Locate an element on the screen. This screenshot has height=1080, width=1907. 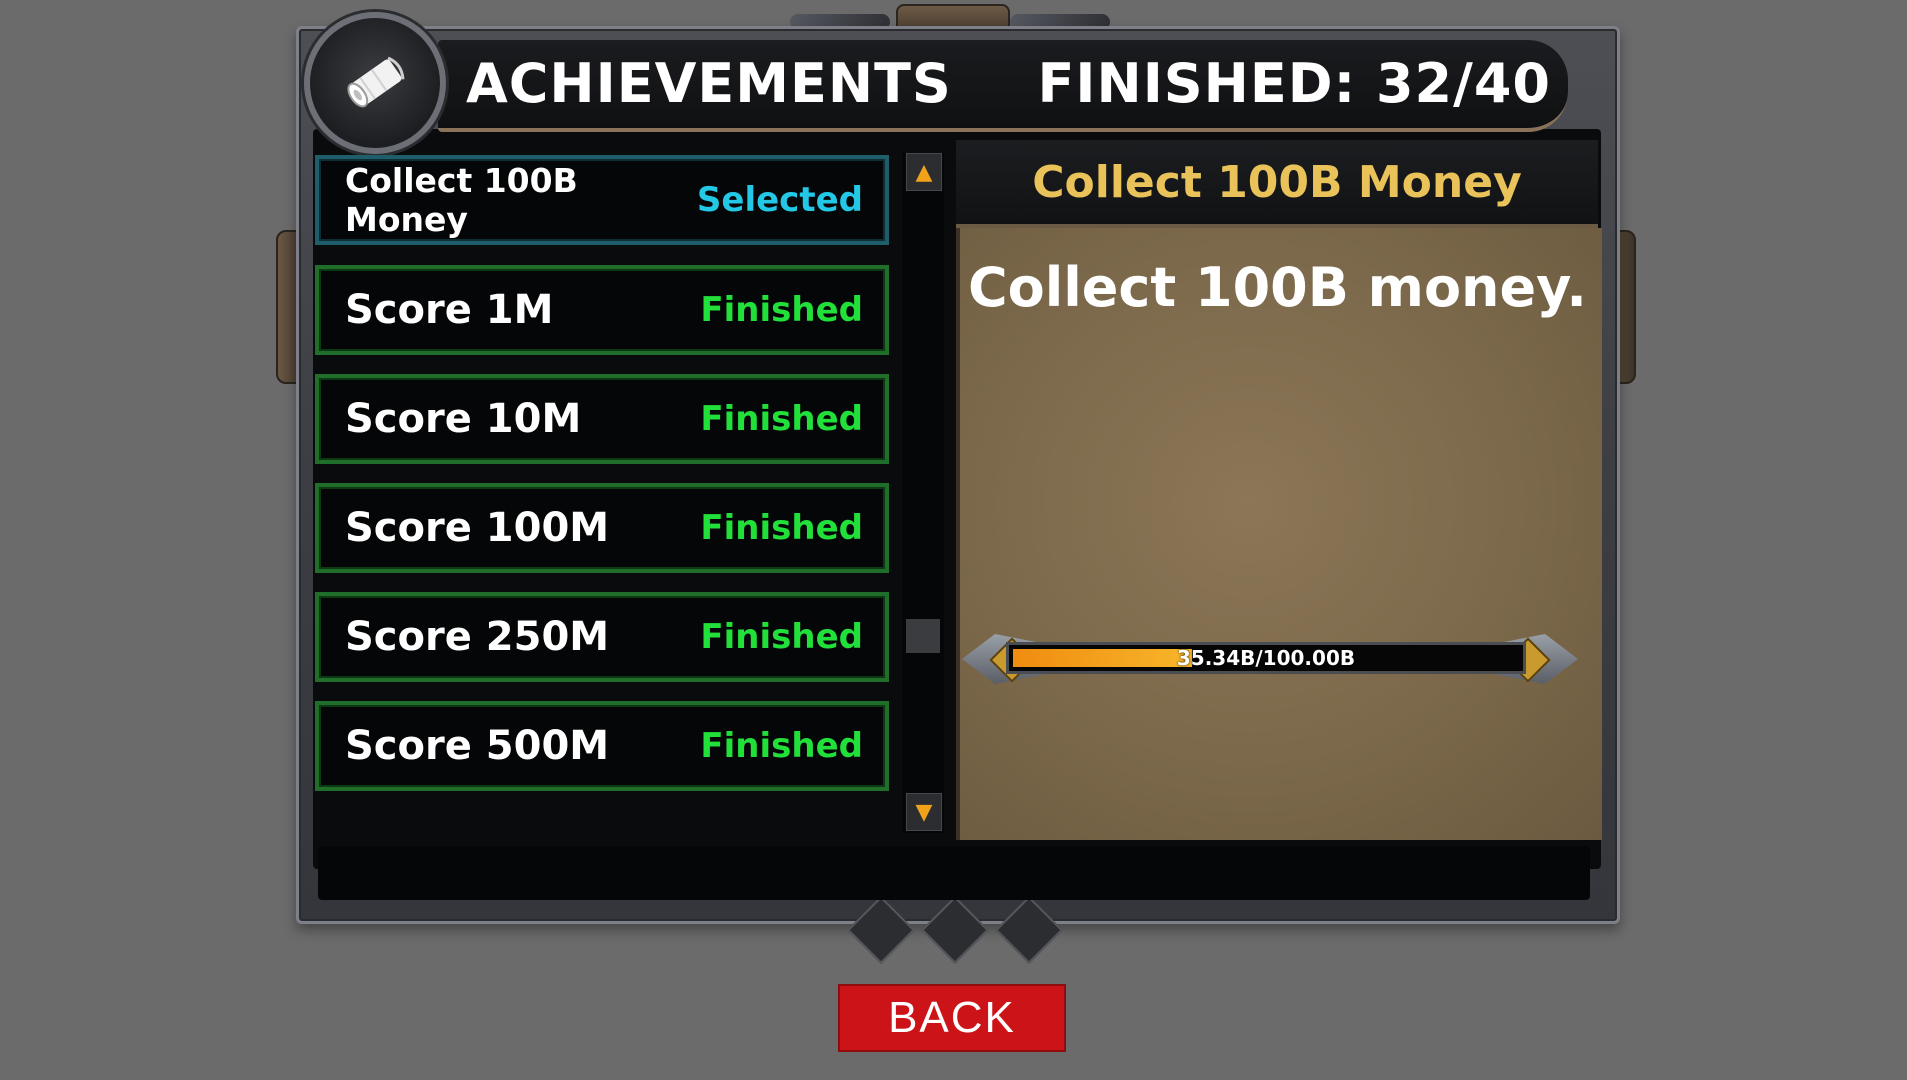
achievement-label: Score 250M is located at coordinates (477, 637).